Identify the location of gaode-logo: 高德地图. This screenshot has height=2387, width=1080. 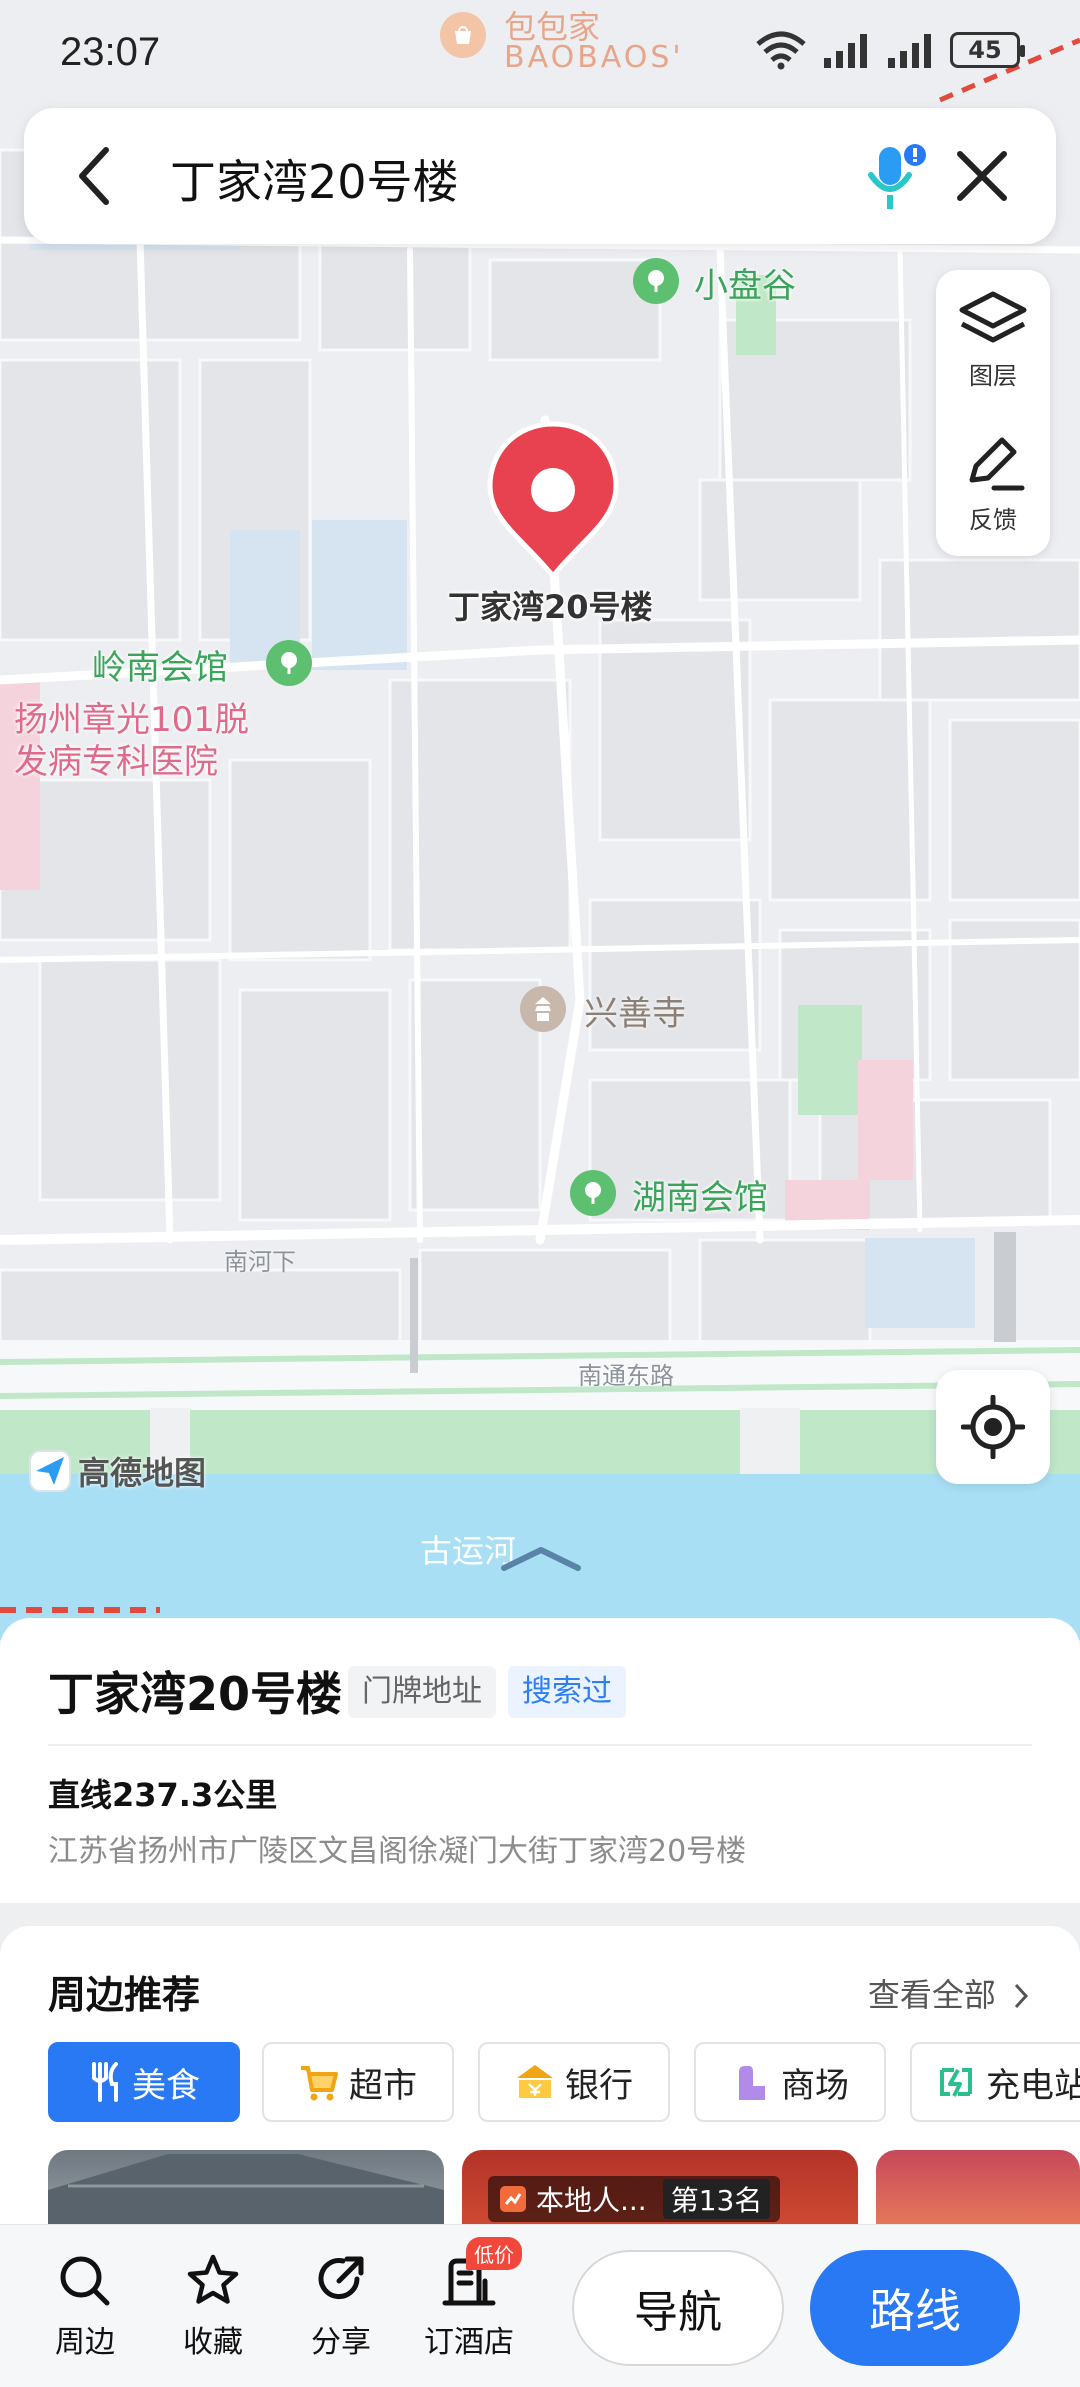
(117, 1471).